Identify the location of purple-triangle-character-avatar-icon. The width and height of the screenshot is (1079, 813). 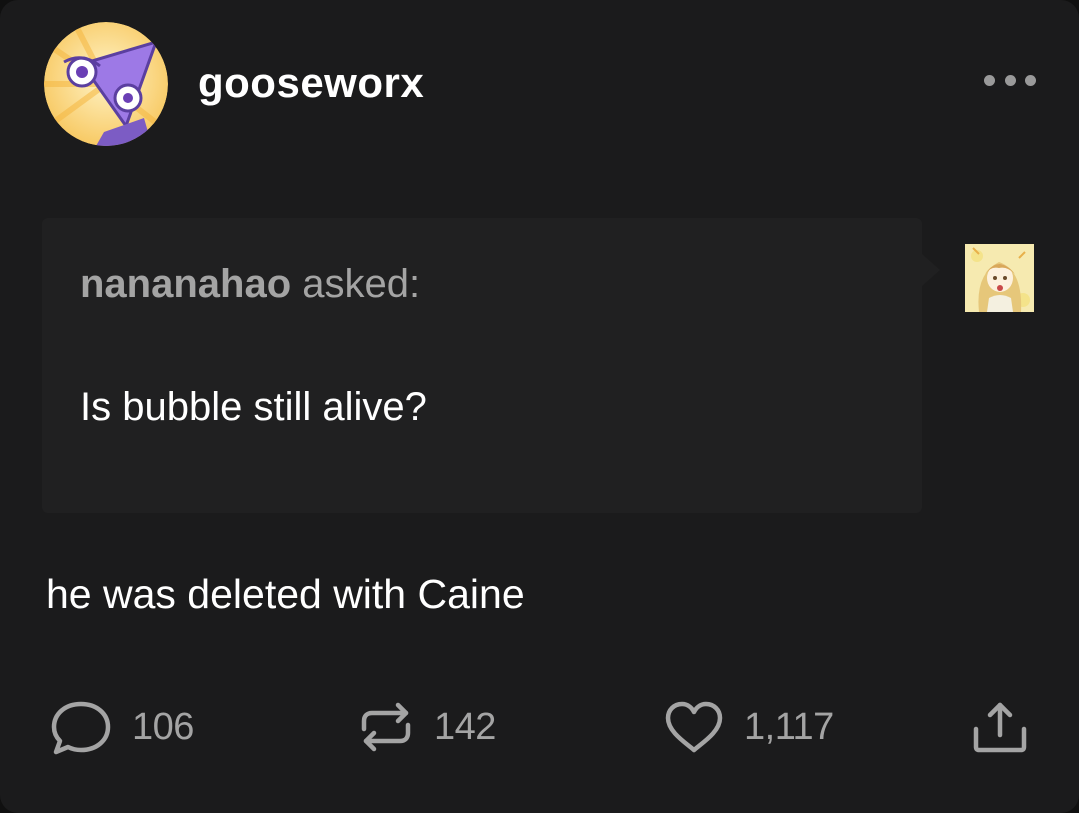
(106, 84).